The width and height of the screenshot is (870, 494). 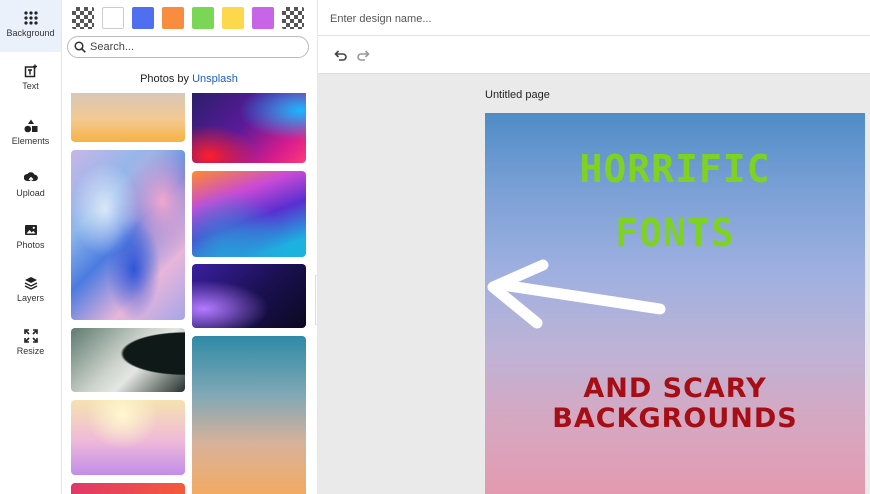 I want to click on top-bar, so click(x=593, y=18).